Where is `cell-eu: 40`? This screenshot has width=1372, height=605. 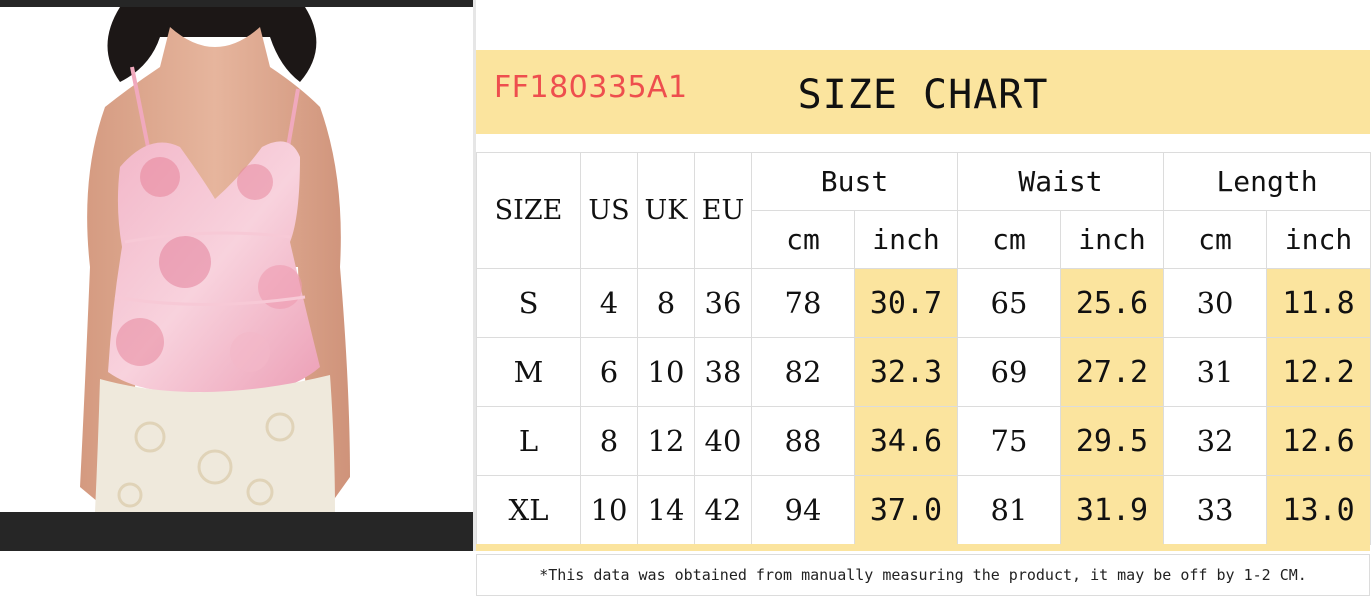 cell-eu: 40 is located at coordinates (723, 441).